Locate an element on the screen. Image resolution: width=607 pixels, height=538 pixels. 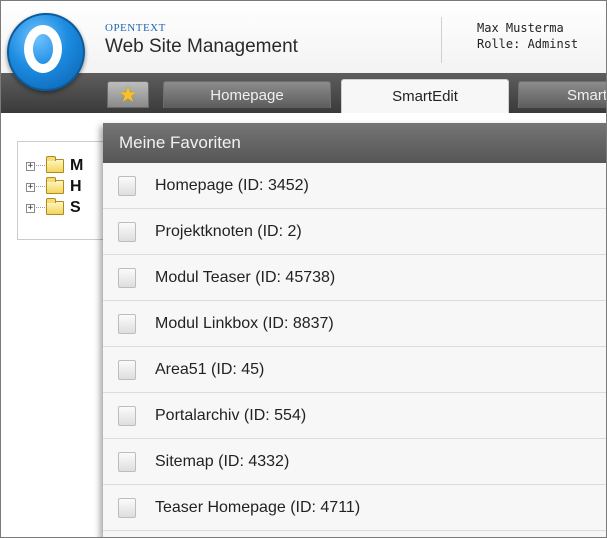
tree-node-label: H is located at coordinates (76, 186).